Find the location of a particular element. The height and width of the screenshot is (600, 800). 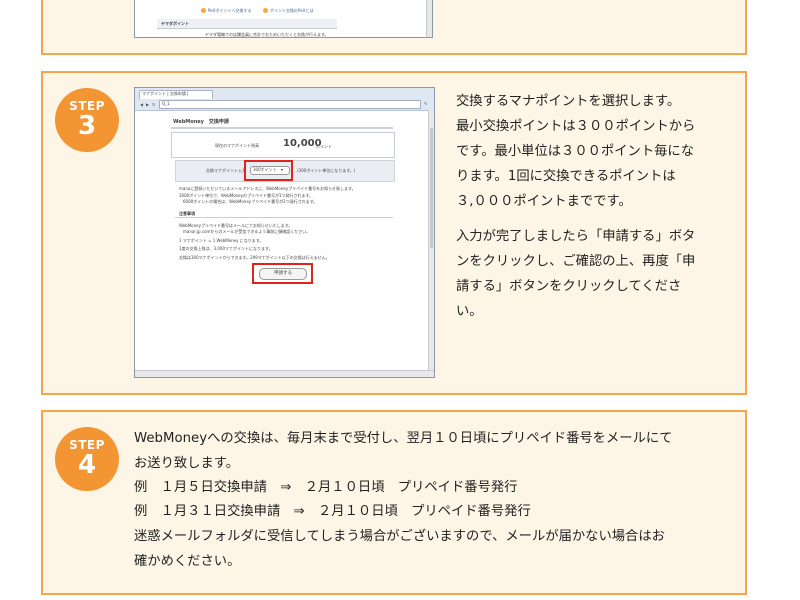

note-item: 1度の交換上限は、3,000マナポイントになります。 is located at coordinates (226, 248).